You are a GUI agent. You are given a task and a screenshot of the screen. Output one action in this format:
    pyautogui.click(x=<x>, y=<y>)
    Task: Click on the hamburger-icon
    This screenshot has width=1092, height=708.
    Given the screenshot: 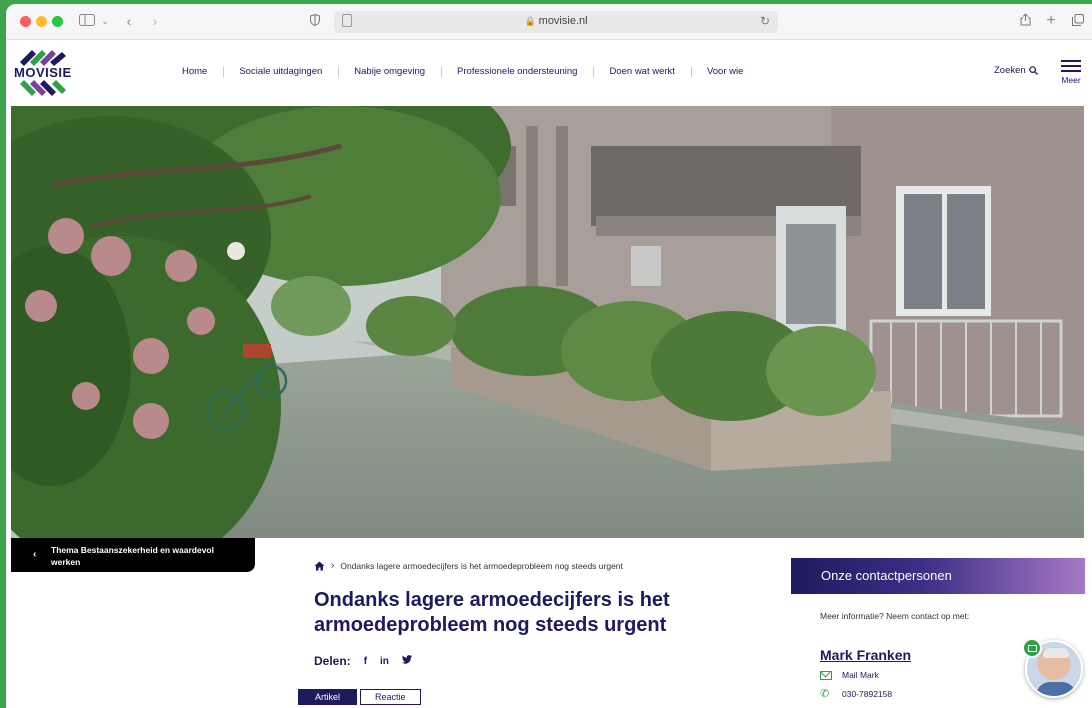 What is the action you would take?
    pyautogui.click(x=1071, y=66)
    